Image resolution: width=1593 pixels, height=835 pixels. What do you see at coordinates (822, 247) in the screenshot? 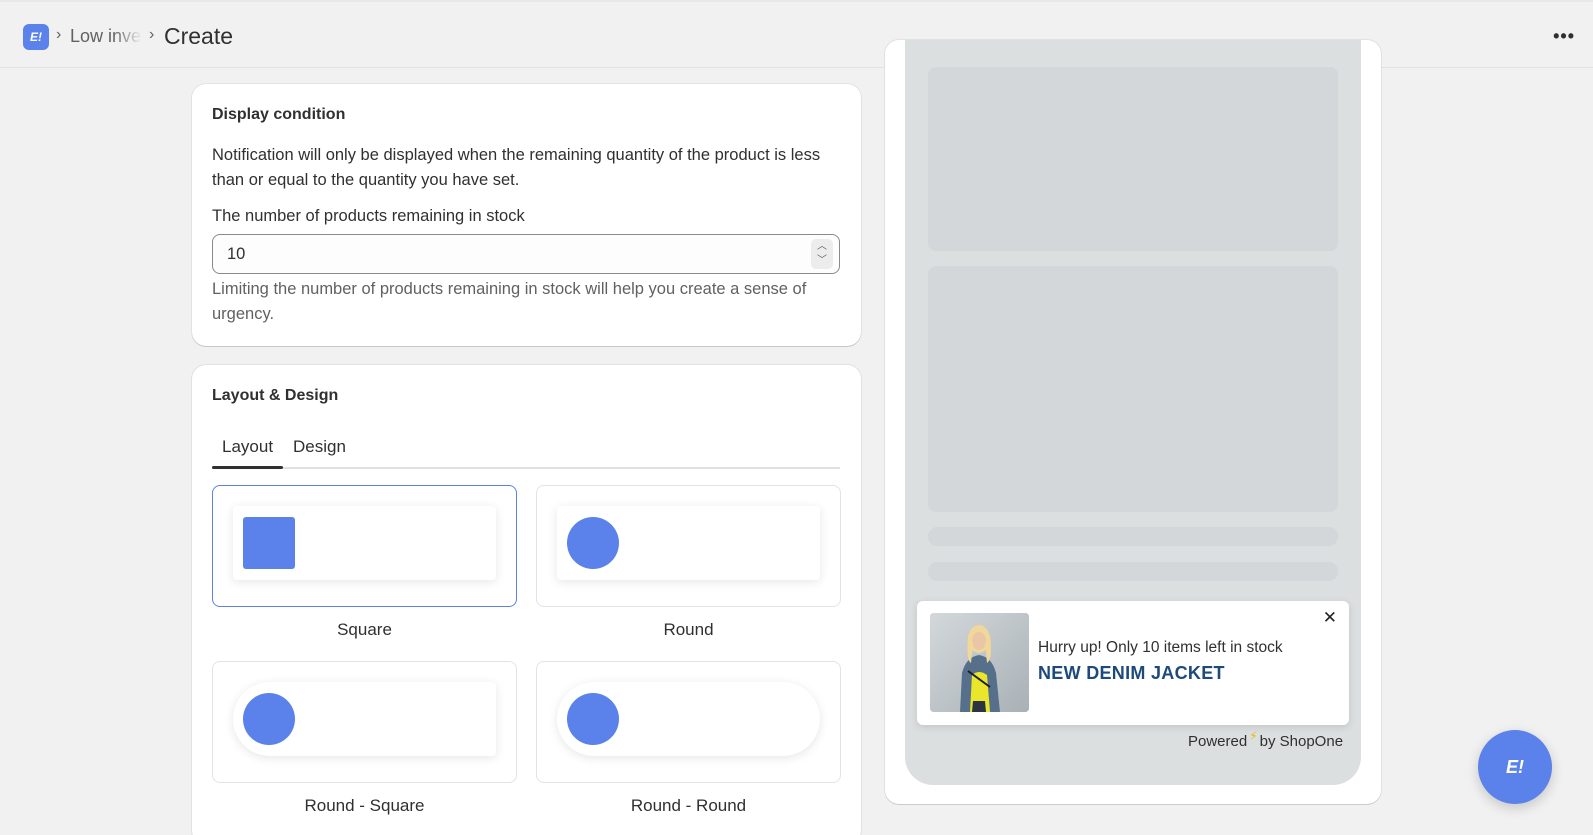
I see `chevron-up-icon: ︿` at bounding box center [822, 247].